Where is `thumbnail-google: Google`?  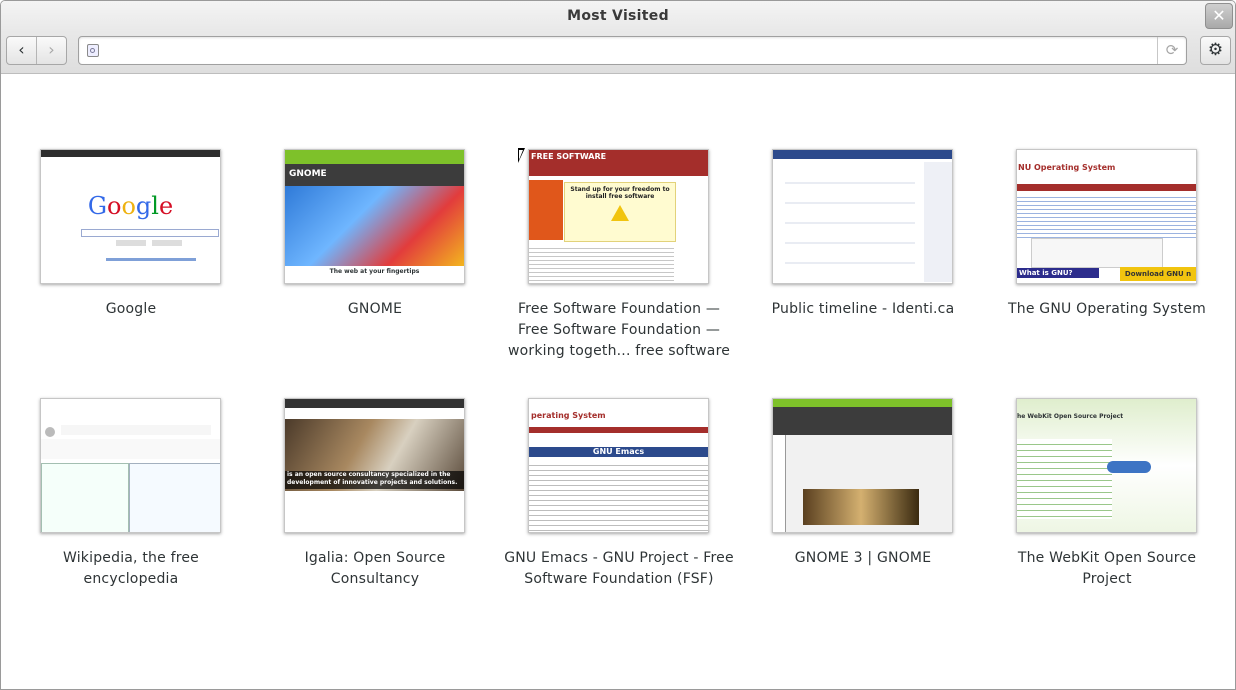
thumbnail-google: Google is located at coordinates (130, 216).